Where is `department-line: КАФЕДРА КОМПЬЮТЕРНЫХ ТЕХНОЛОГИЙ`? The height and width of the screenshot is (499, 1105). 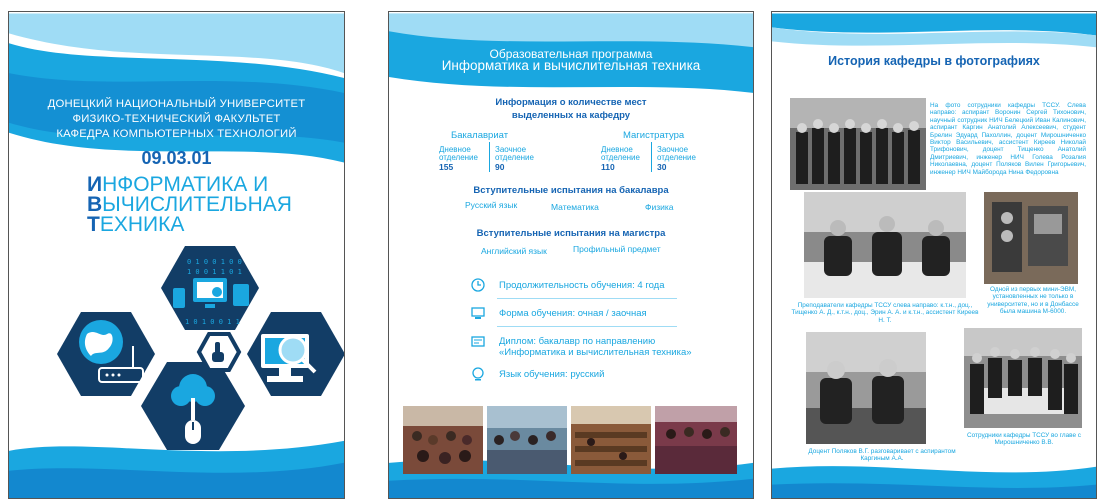 department-line: КАФЕДРА КОМПЬЮТЕРНЫХ ТЕХНОЛОГИЙ is located at coordinates (176, 134).